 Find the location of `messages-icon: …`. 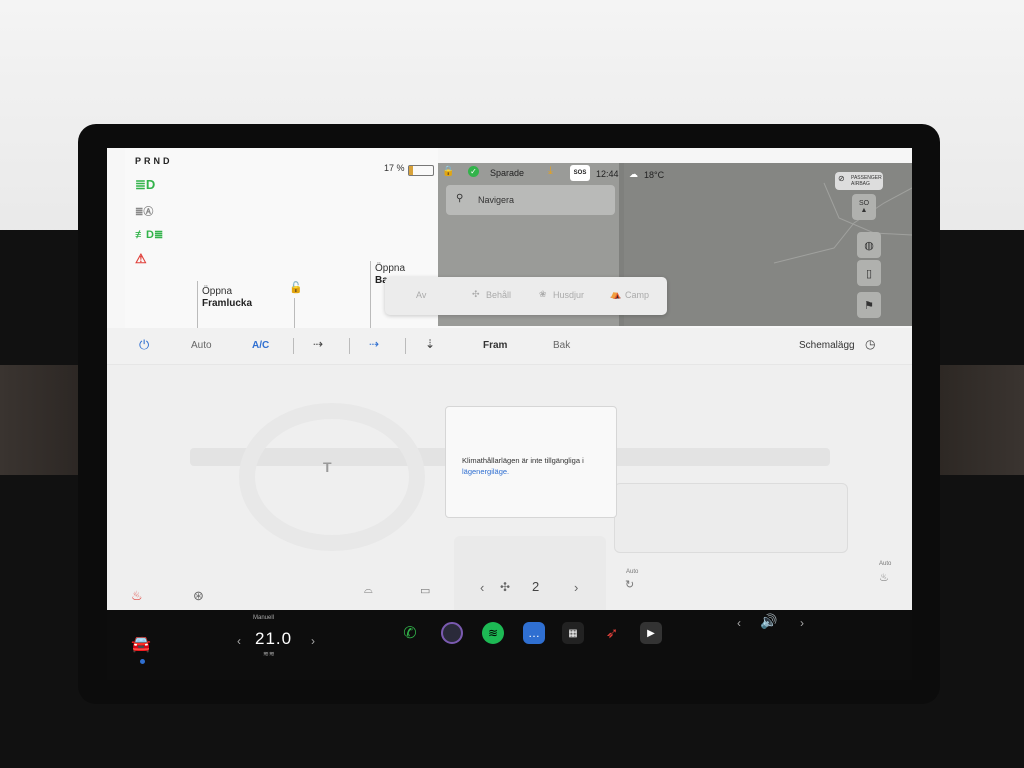

messages-icon: … is located at coordinates (534, 633).